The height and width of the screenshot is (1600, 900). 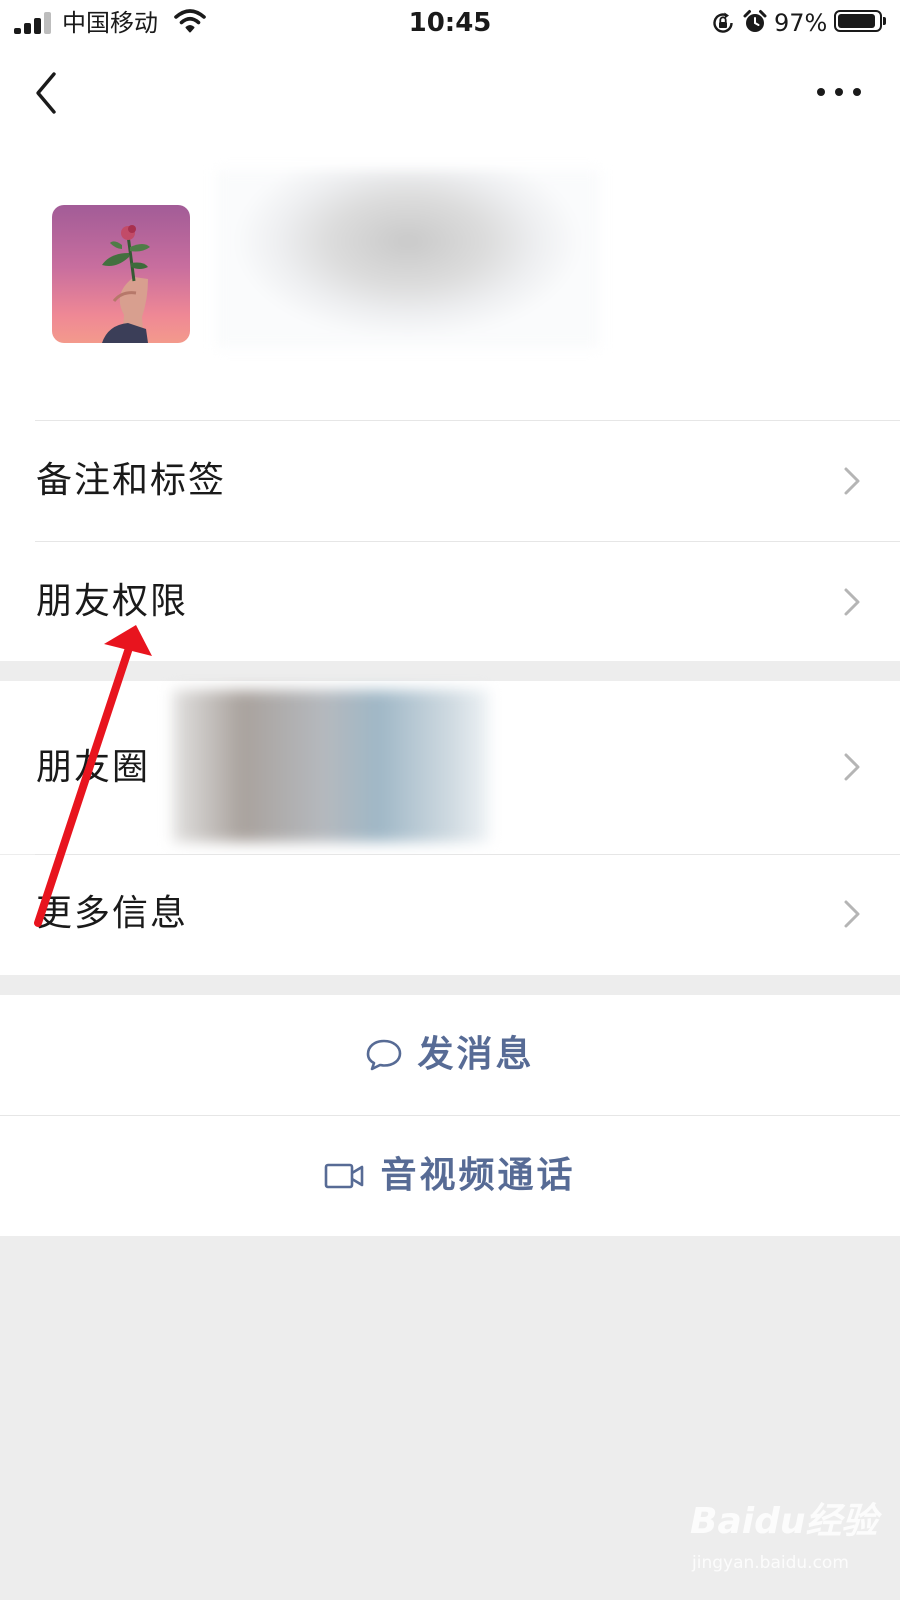 I want to click on watermark-logo: Baidu经验, so click(x=784, y=1521).